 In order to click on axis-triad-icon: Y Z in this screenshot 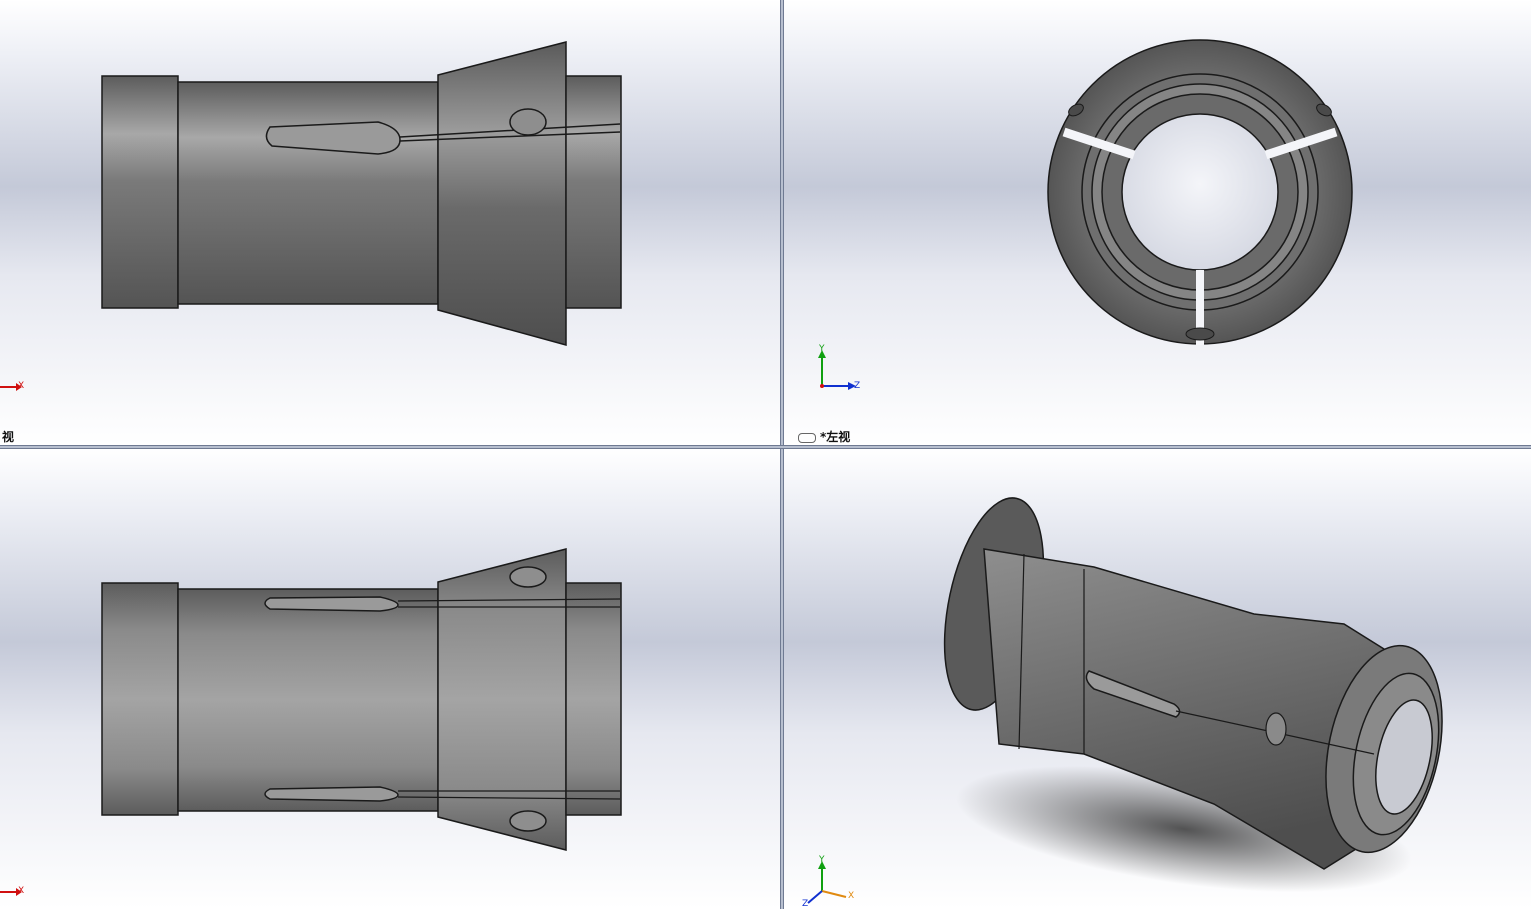, I will do `click(839, 369)`.